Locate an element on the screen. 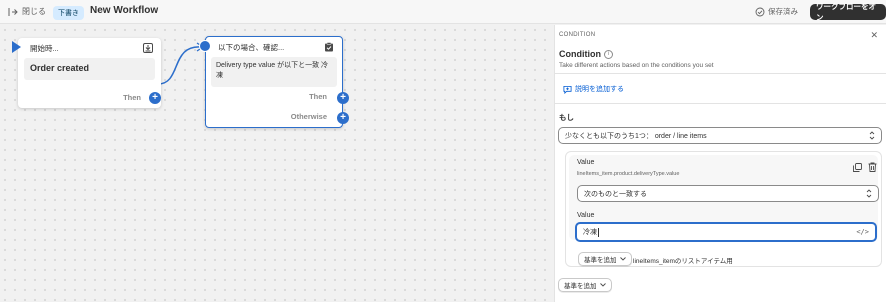  duplicate-icon is located at coordinates (857, 167).